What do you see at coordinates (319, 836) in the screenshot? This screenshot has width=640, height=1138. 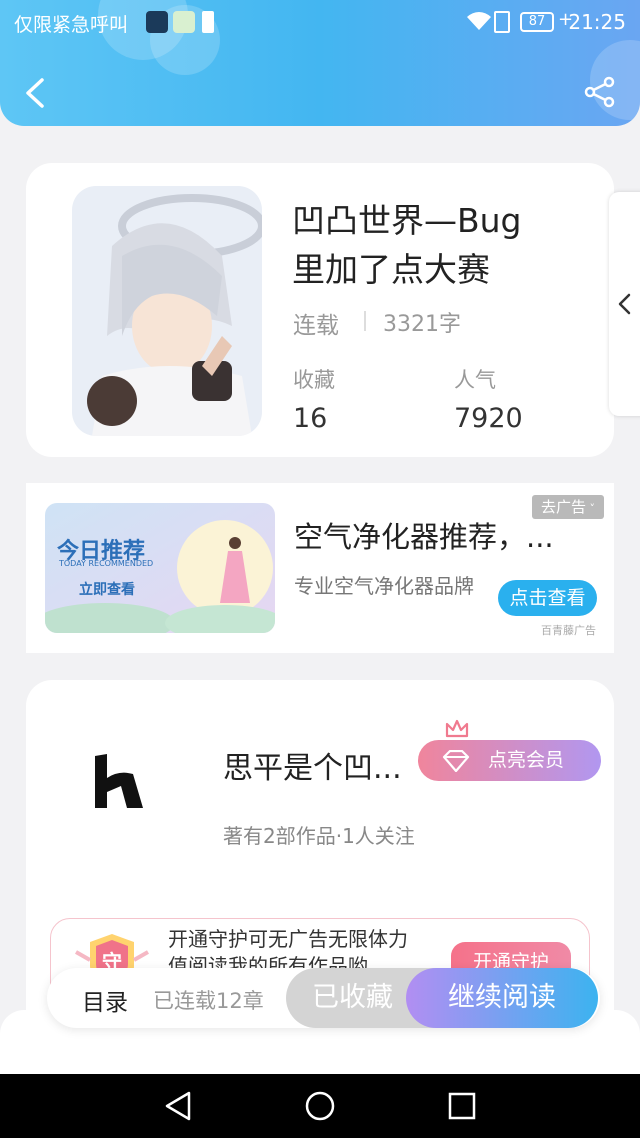 I see `author-stats: 著有2部作品·1人关注` at bounding box center [319, 836].